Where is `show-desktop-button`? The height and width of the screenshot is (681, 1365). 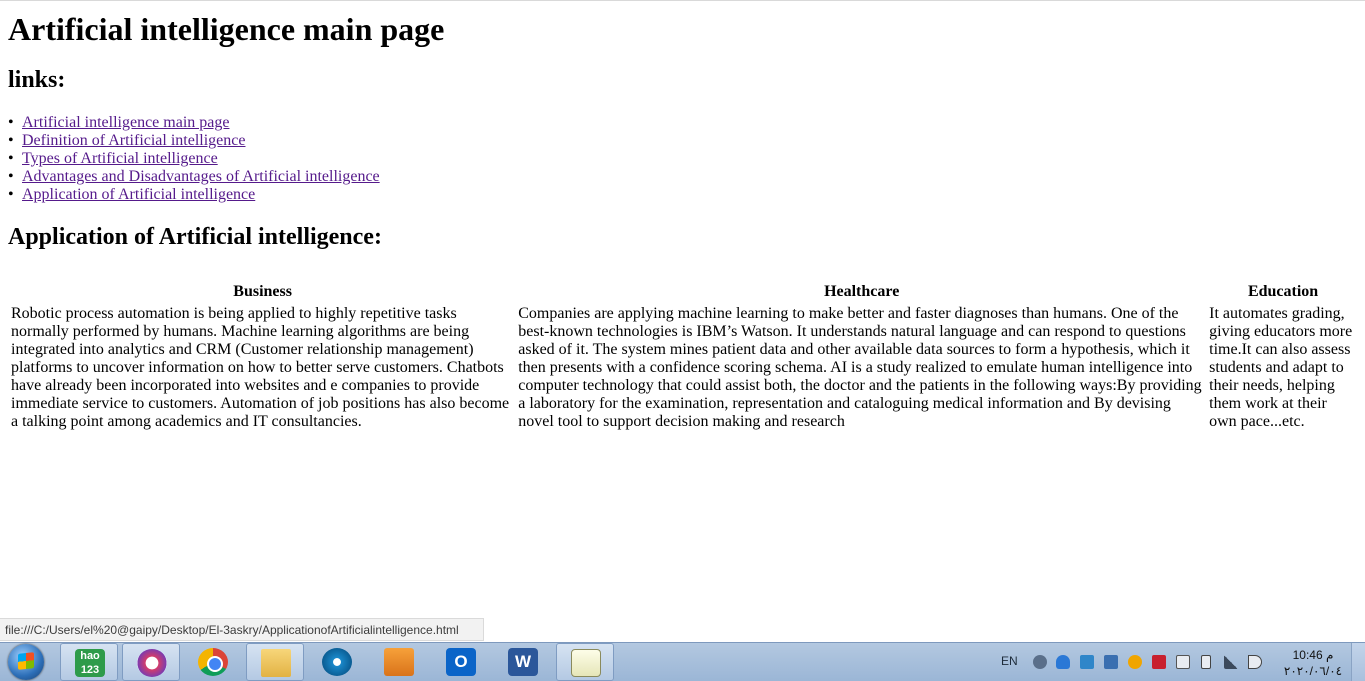 show-desktop-button is located at coordinates (1358, 662).